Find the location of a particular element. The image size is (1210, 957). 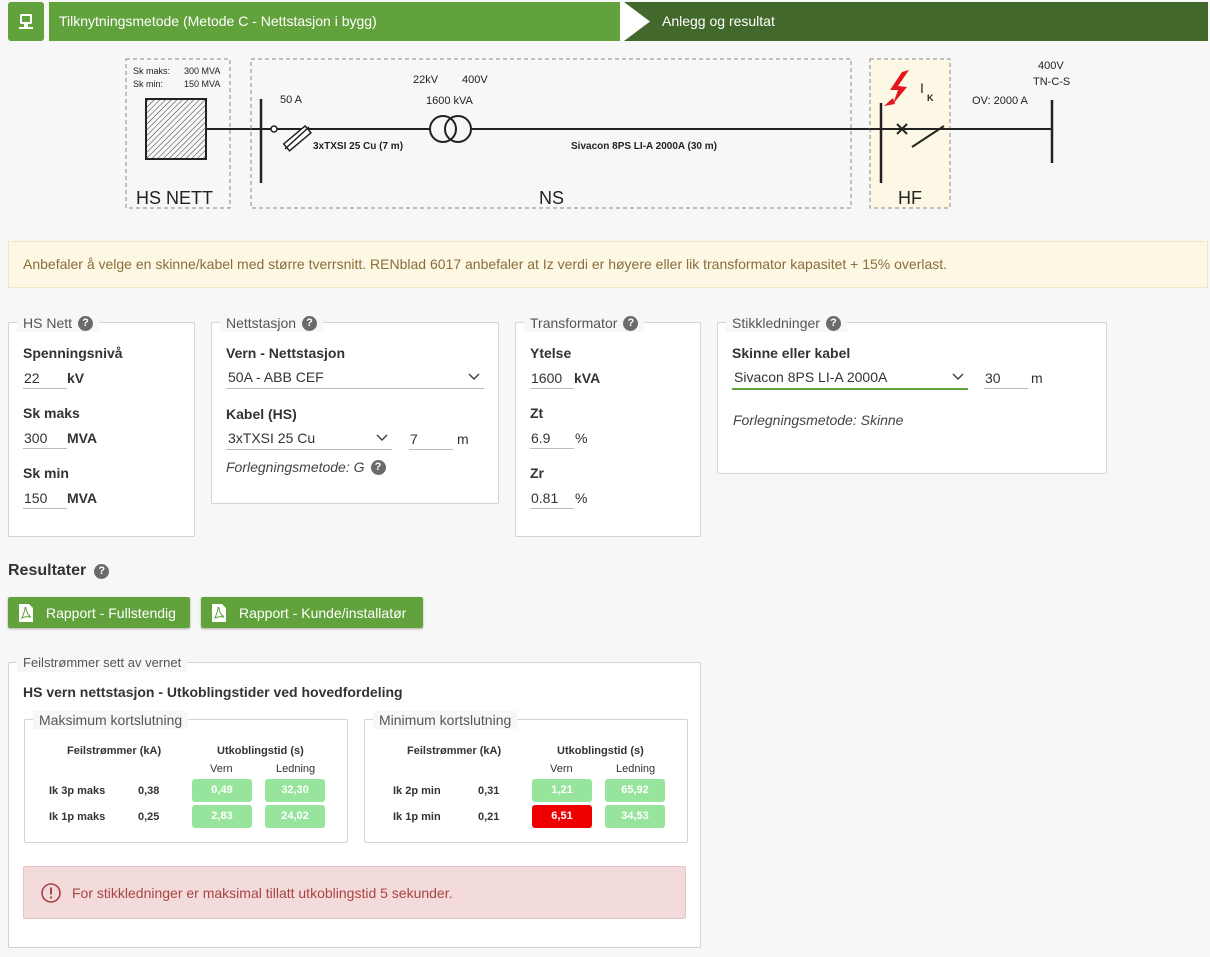

cable-hs-label: 3xTXSI 25 Cu (7 m) is located at coordinates (358, 146).